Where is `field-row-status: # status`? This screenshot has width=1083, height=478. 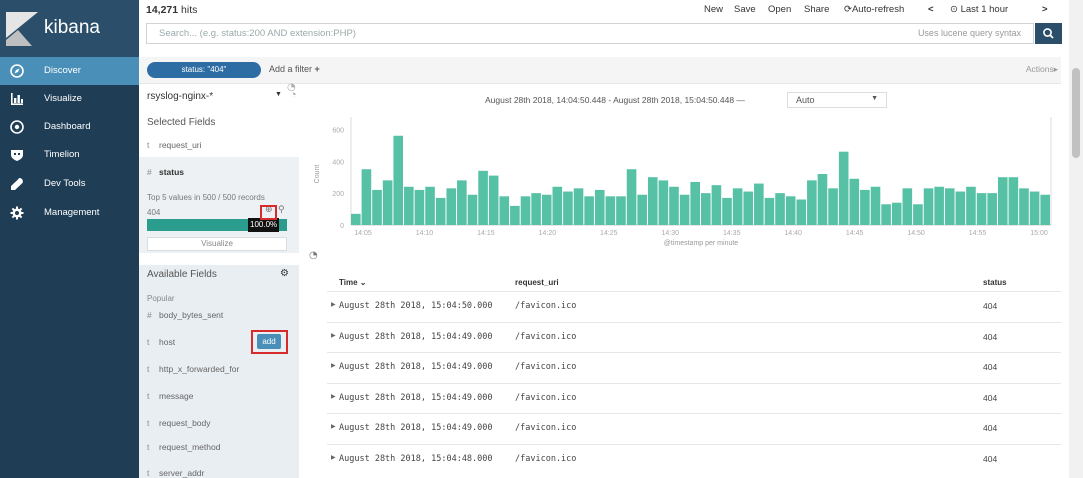
field-row-status: # status is located at coordinates (219, 170).